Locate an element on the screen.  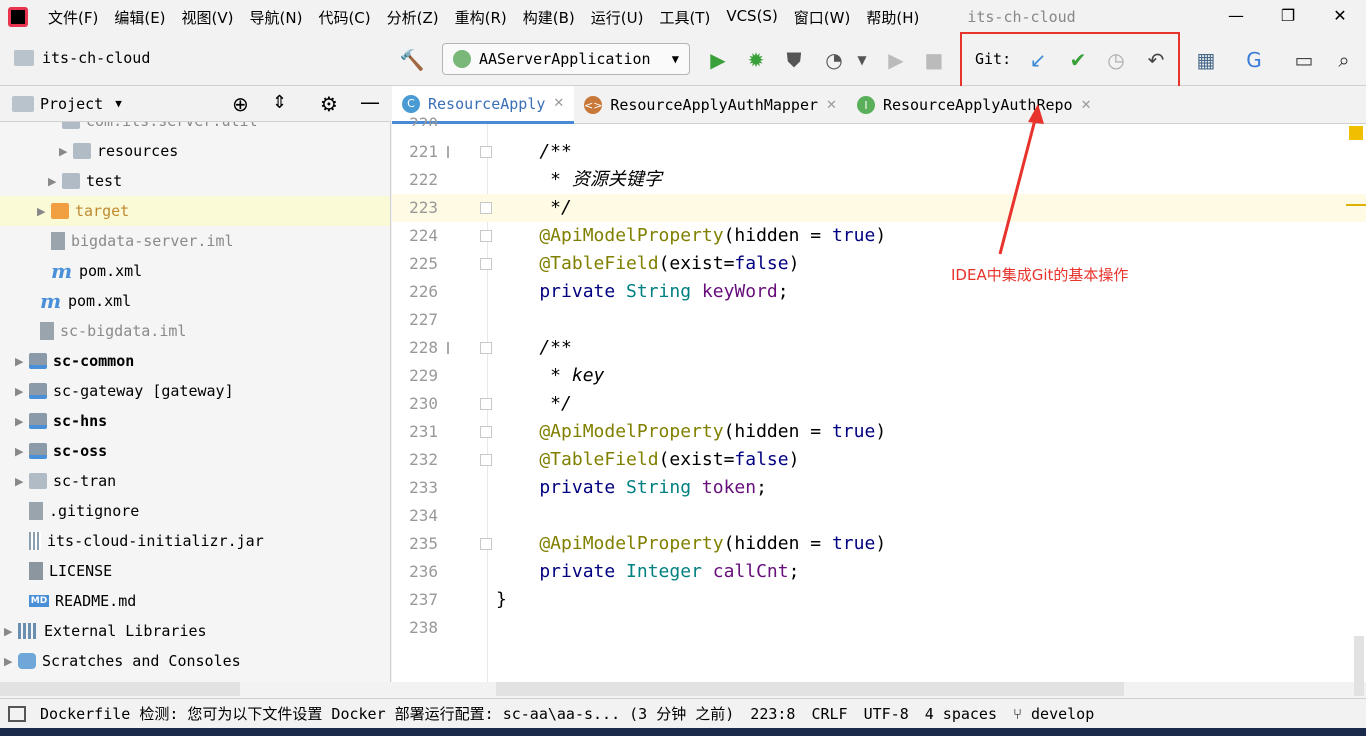
menu-item: 重构(R) is located at coordinates (481, 17).